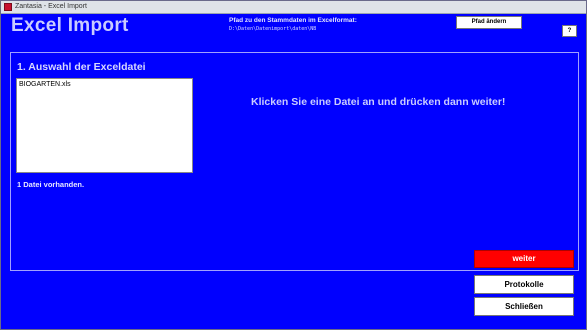 This screenshot has width=587, height=330. What do you see at coordinates (489, 22) in the screenshot?
I see `change-path-button: Pfad ändern` at bounding box center [489, 22].